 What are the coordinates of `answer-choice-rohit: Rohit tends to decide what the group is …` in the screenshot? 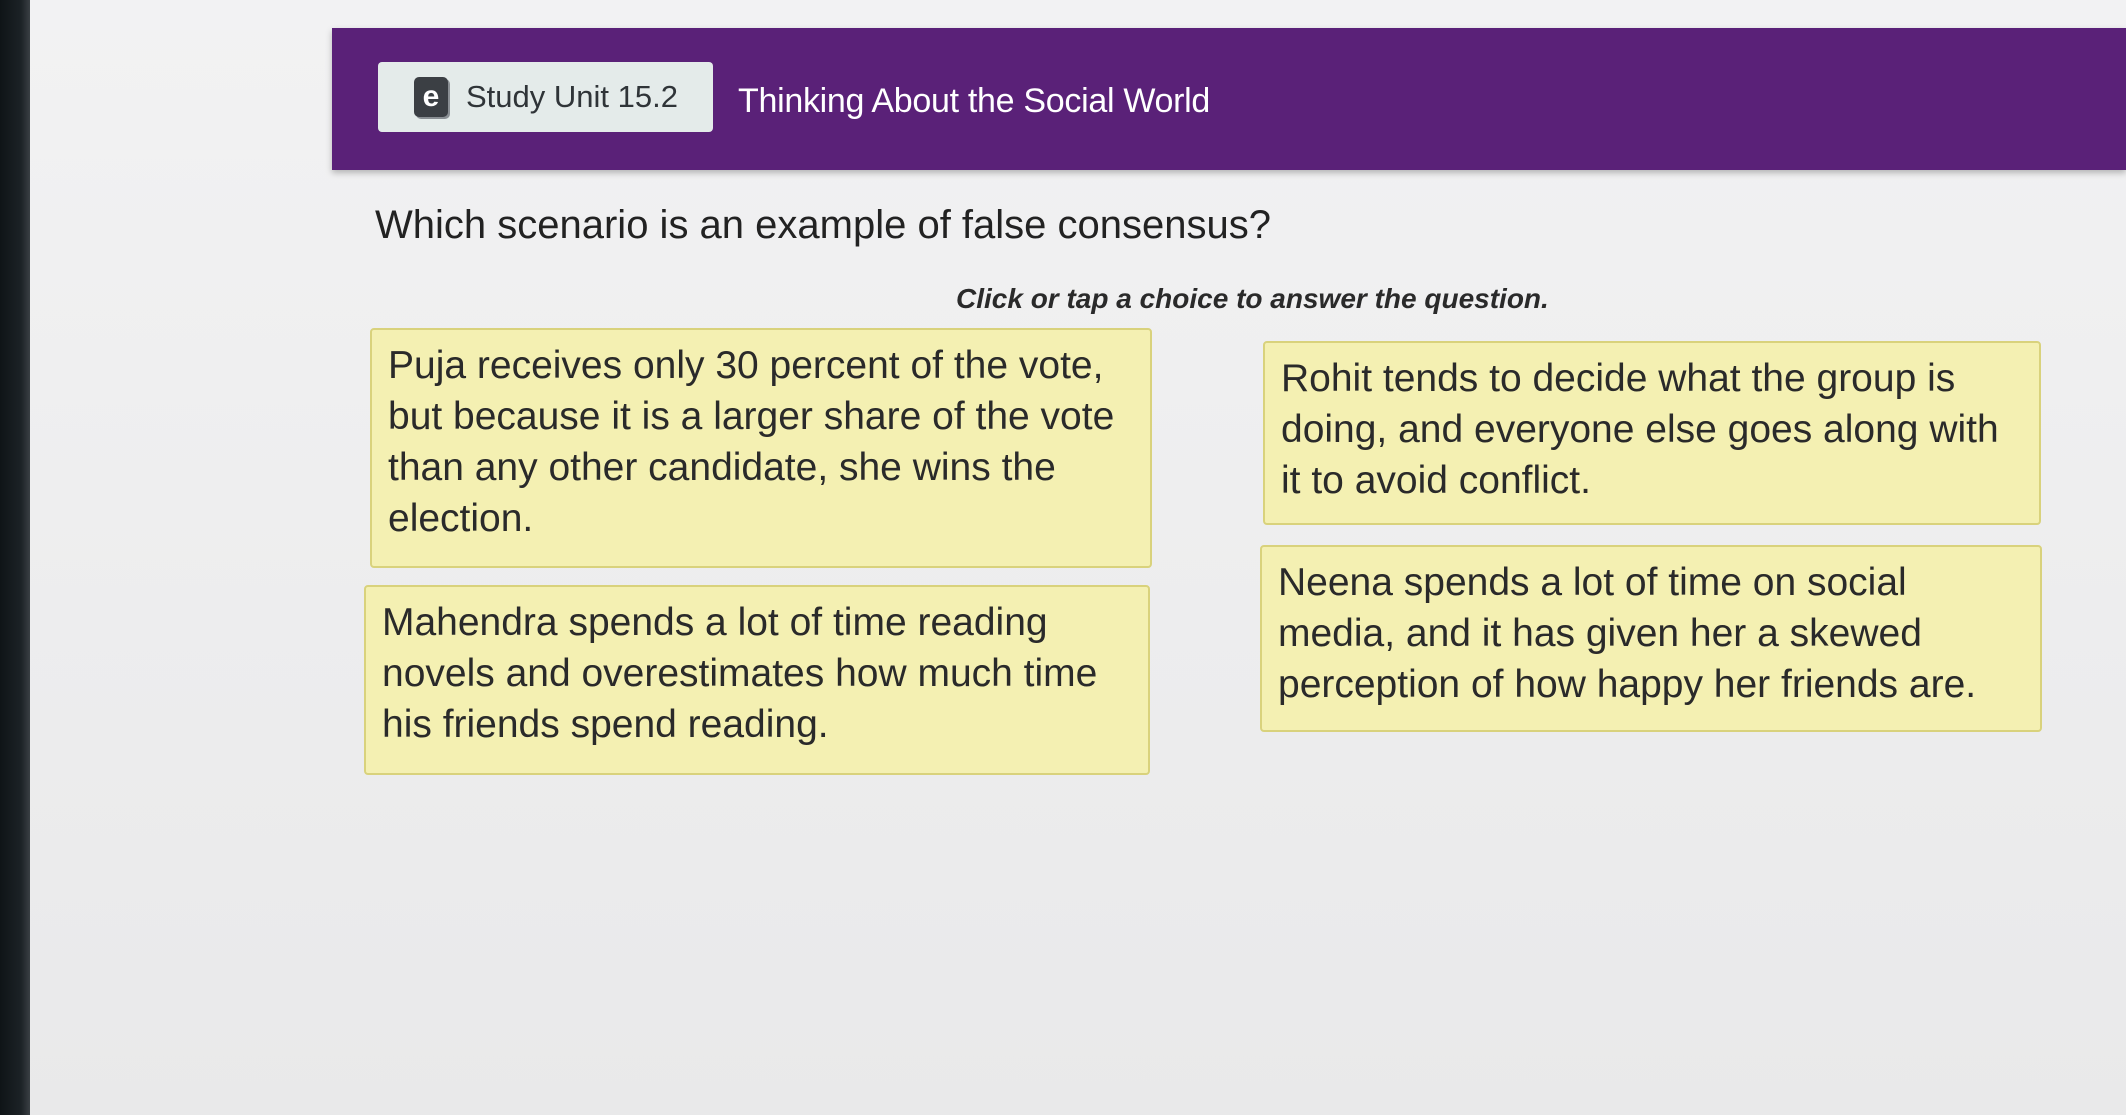 It's located at (1652, 433).